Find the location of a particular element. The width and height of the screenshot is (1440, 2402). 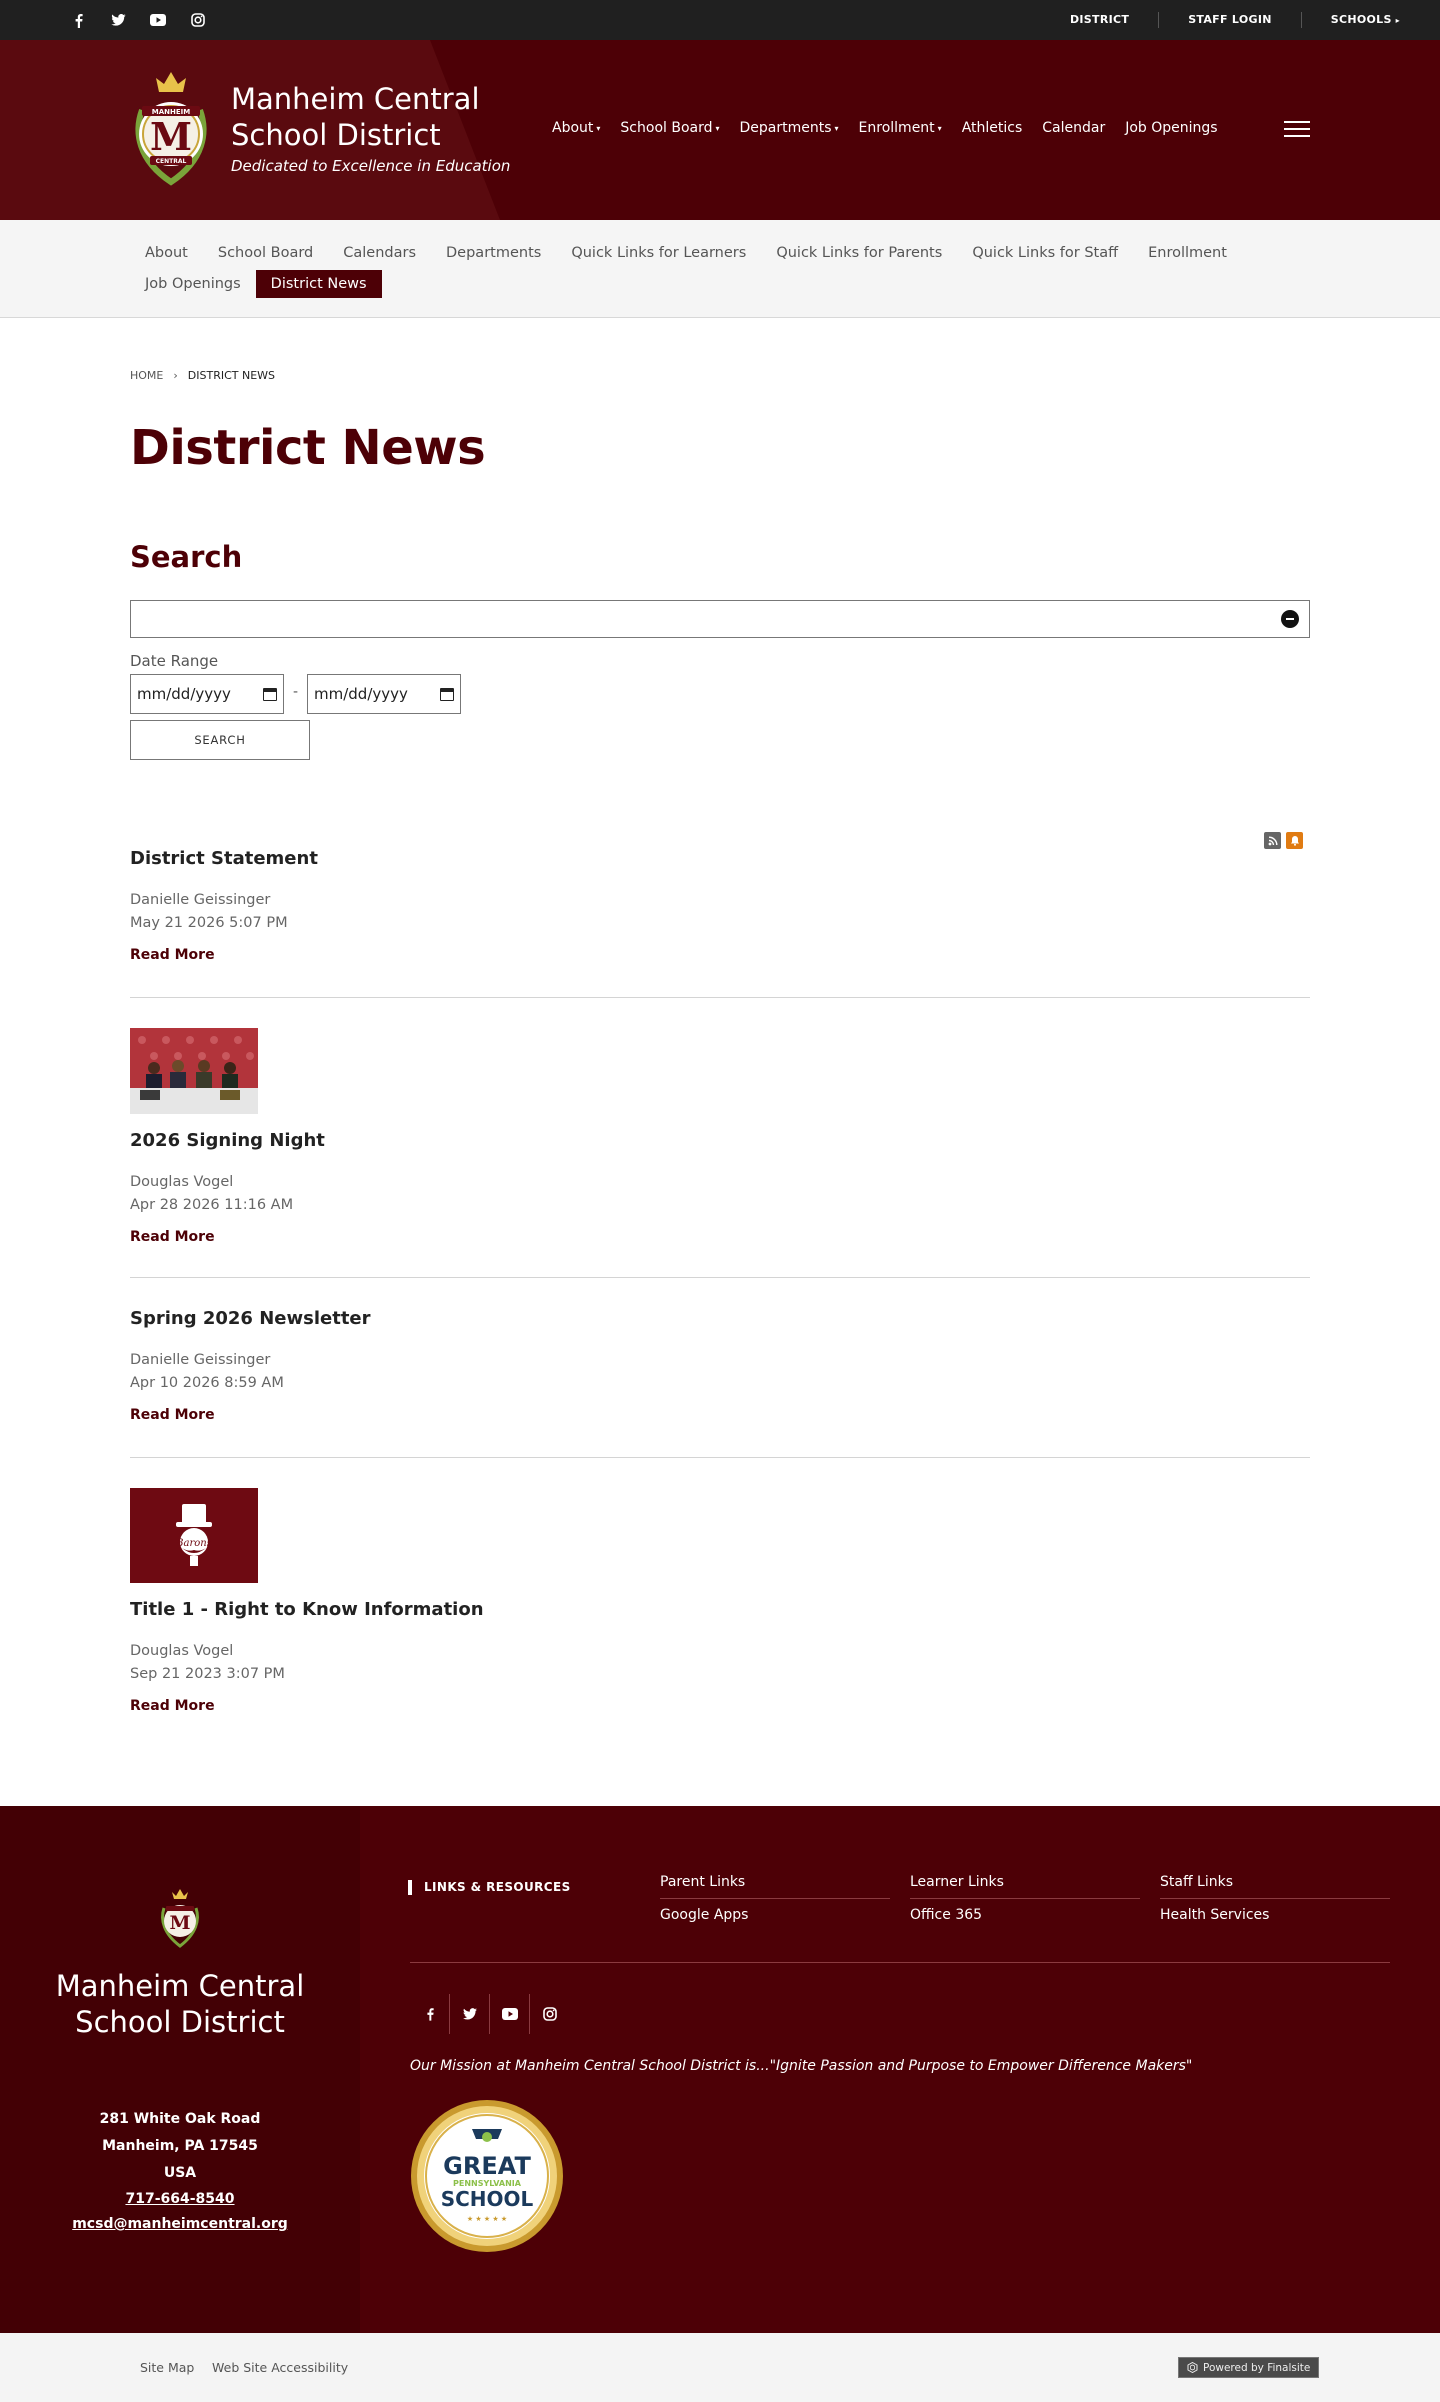

accessibility-link: Web Site Accessibility is located at coordinates (280, 2367).